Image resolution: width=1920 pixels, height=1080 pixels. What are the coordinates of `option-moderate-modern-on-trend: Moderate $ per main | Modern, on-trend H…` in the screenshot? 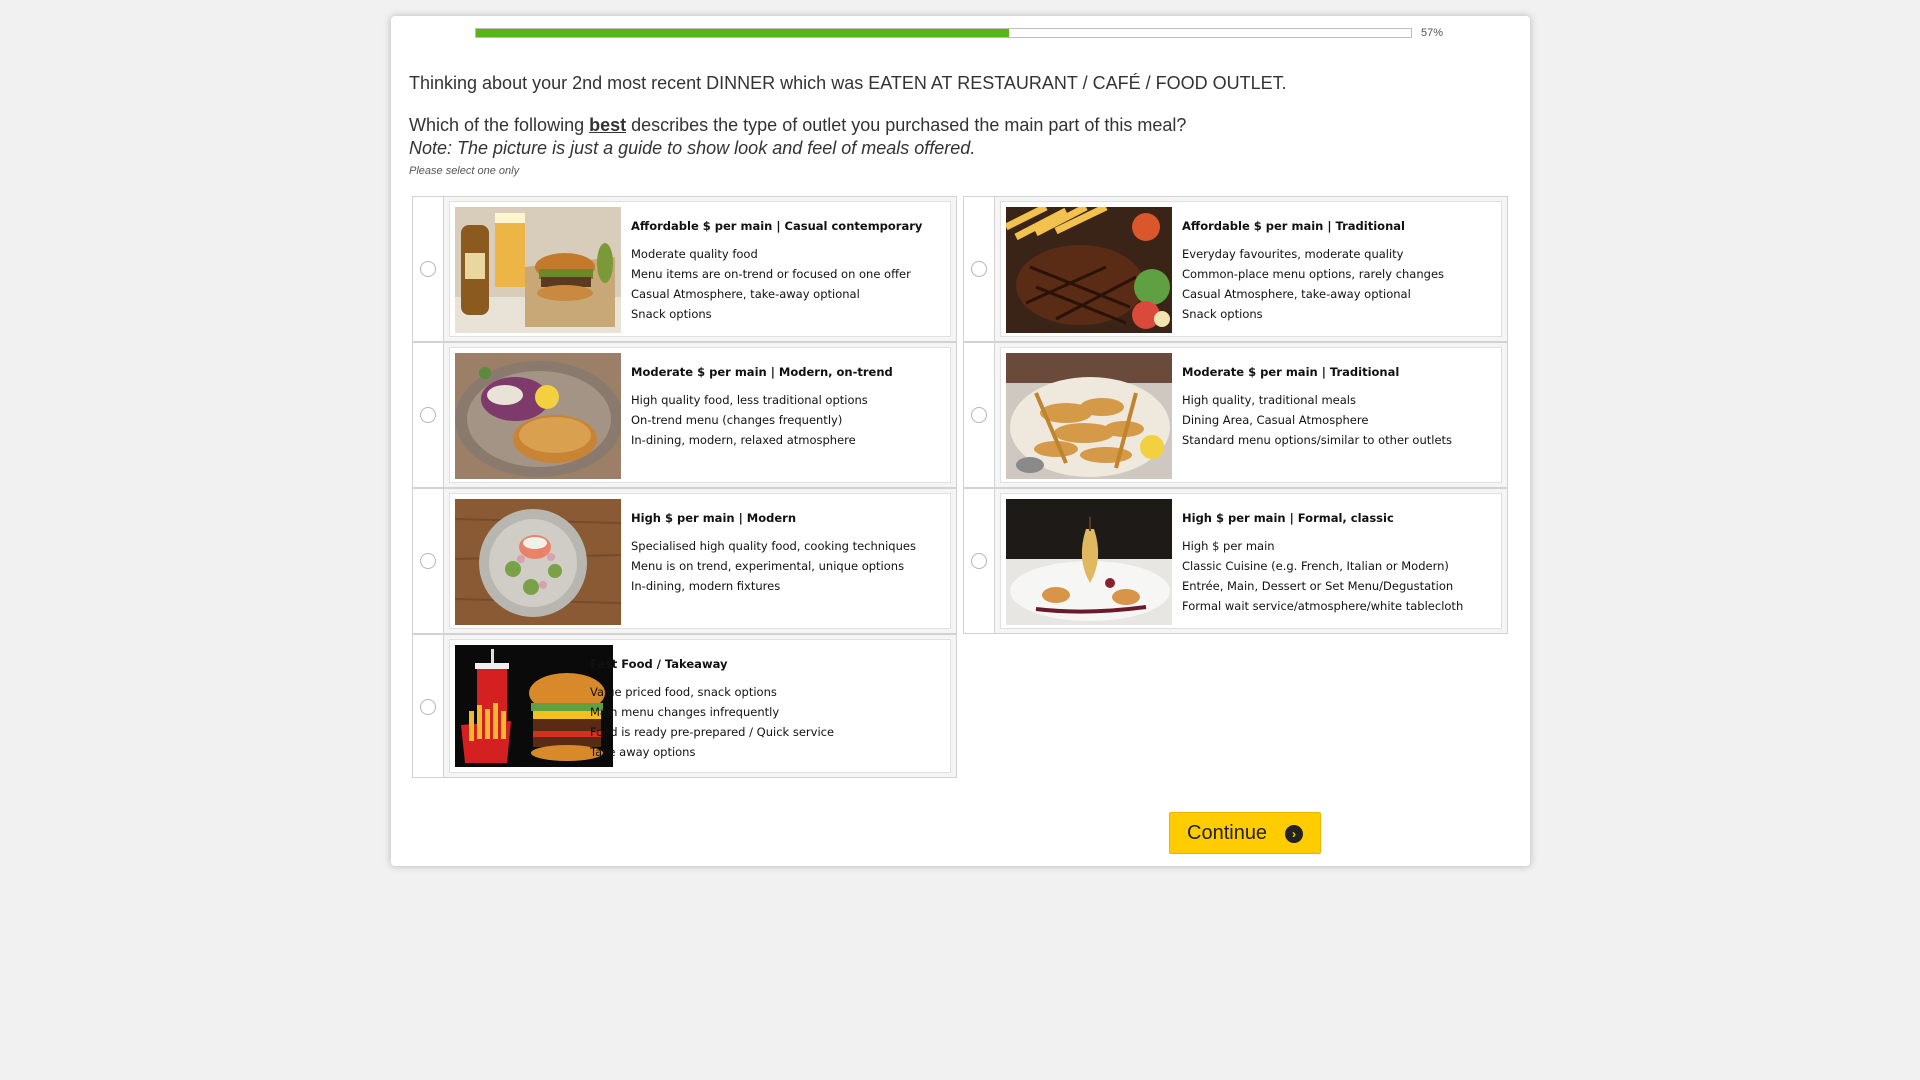 It's located at (684, 415).